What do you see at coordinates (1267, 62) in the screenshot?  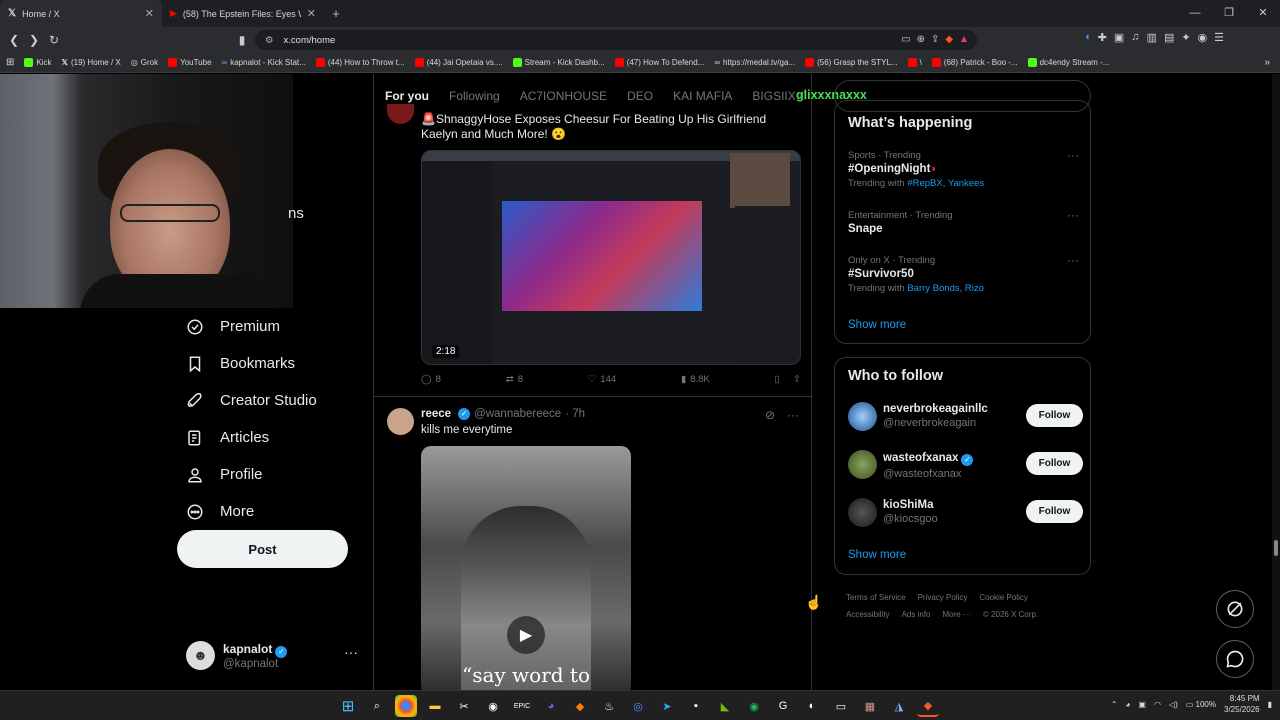 I see `bookmarks-overflow-icon: »` at bounding box center [1267, 62].